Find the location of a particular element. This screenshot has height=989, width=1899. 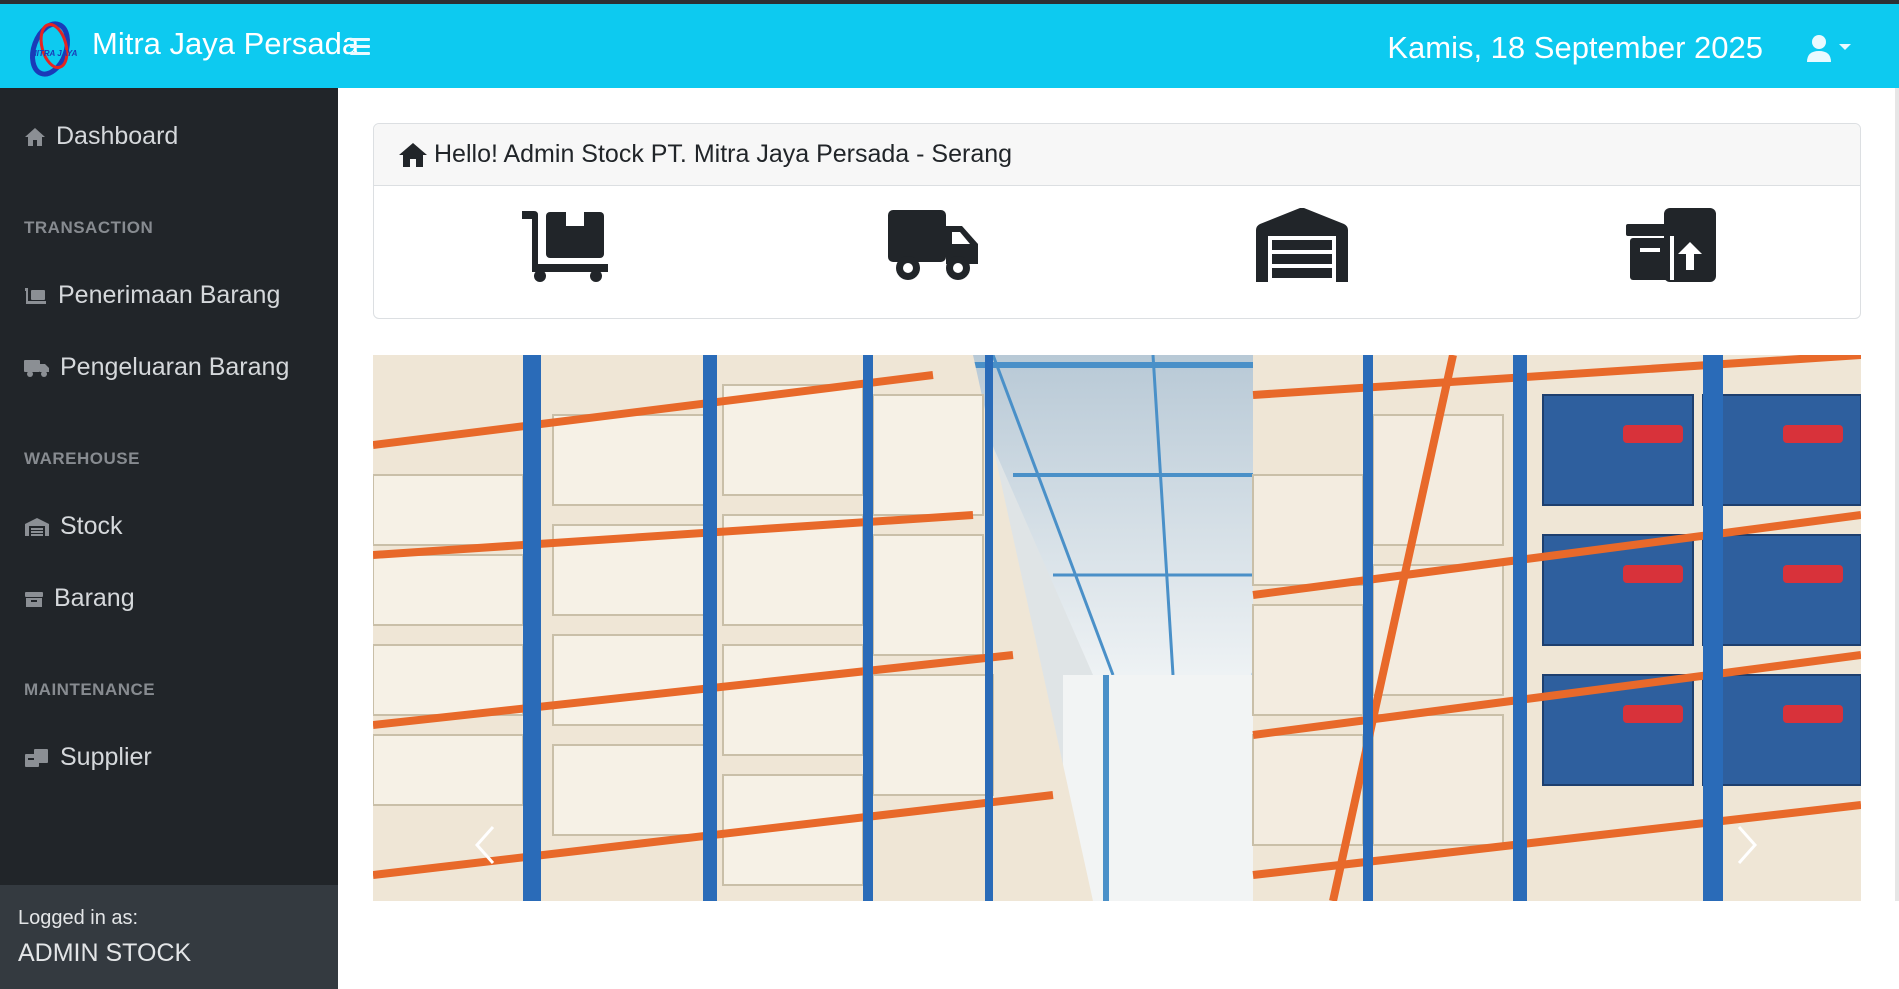

sidebar-item-barang: Barang is located at coordinates (79, 598).